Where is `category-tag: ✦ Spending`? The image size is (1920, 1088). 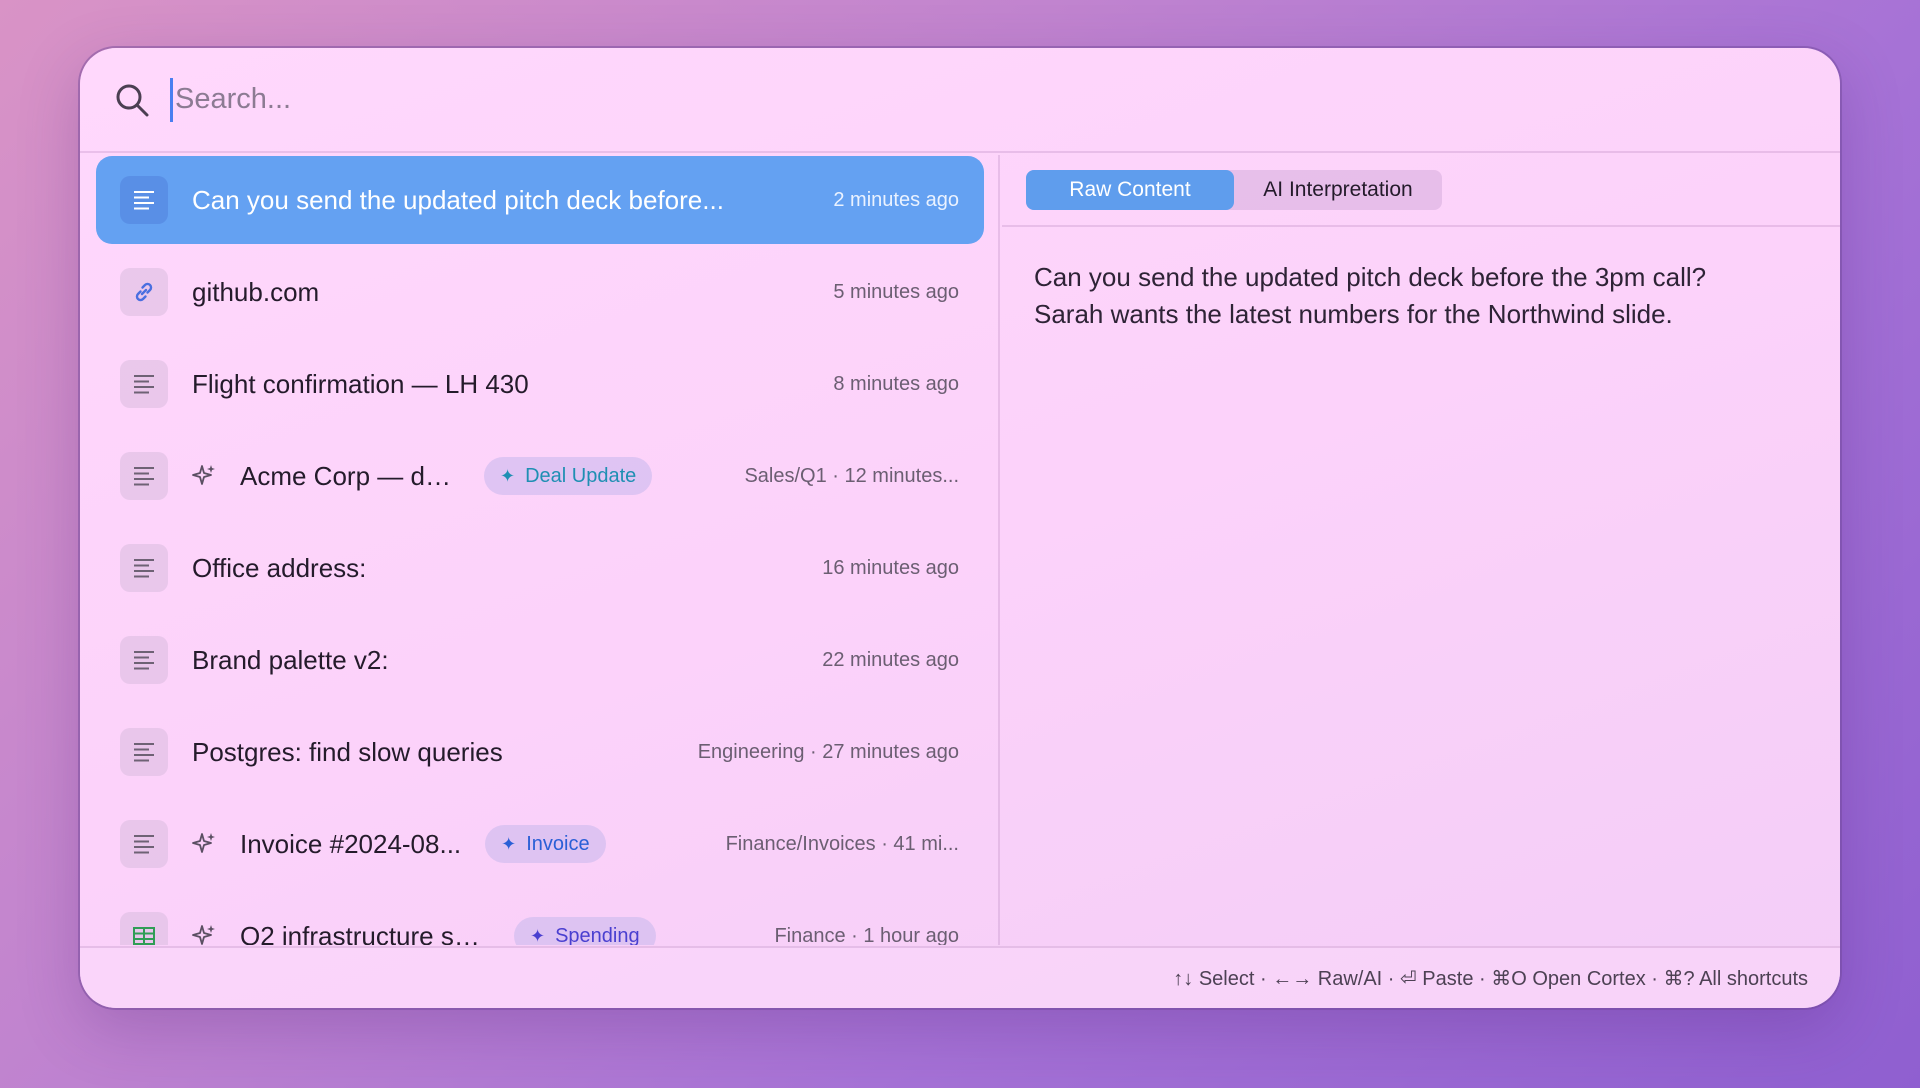
category-tag: ✦ Spending is located at coordinates (585, 931).